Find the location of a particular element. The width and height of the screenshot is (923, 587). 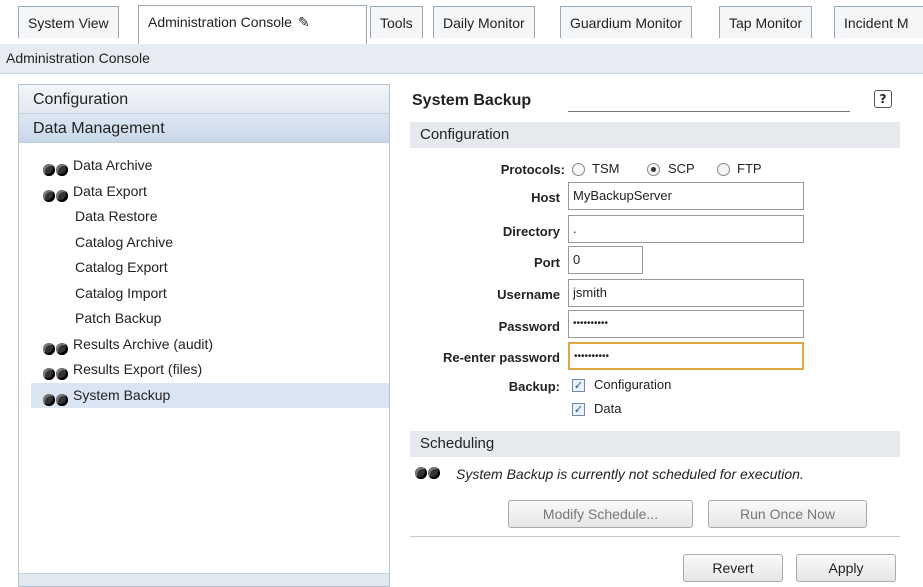

tab-administration-console: Administration Console ✎ is located at coordinates (252, 24).